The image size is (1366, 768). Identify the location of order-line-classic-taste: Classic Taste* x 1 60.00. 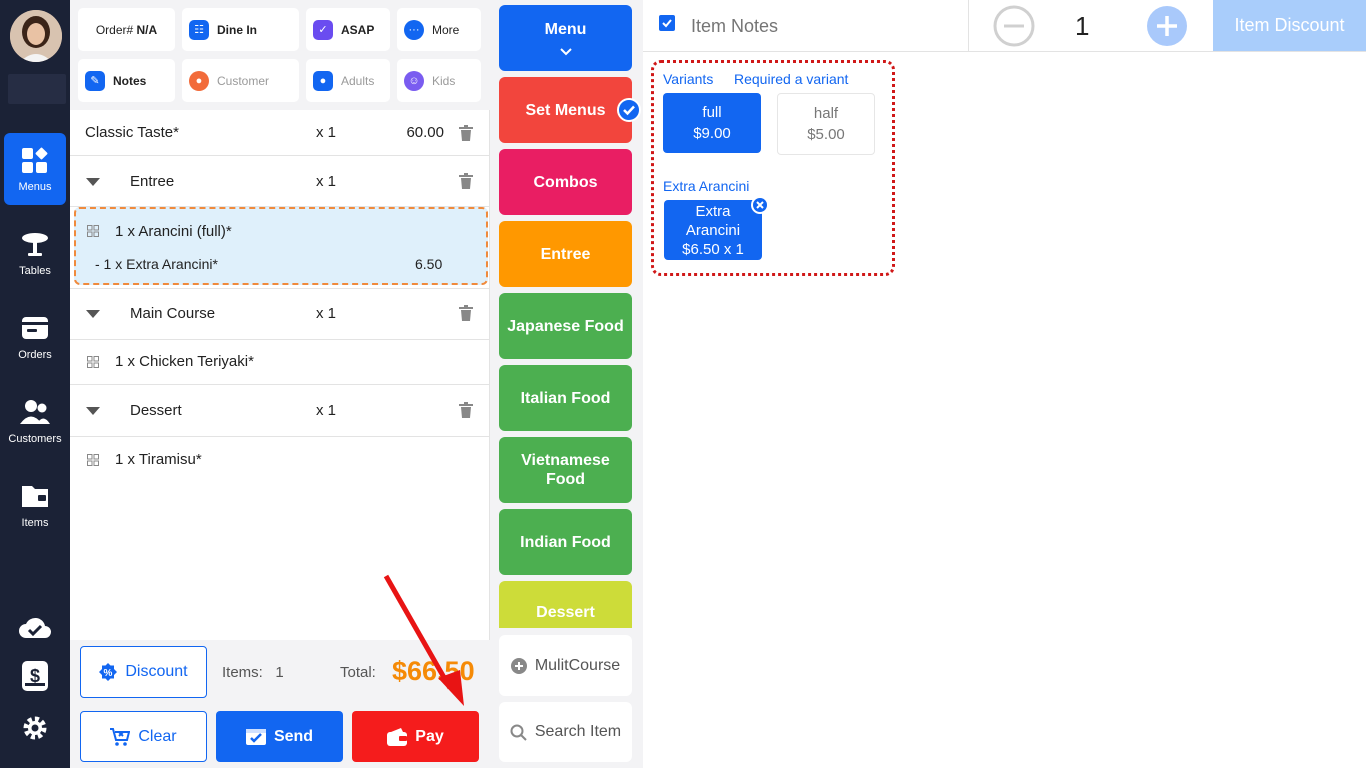
(280, 133).